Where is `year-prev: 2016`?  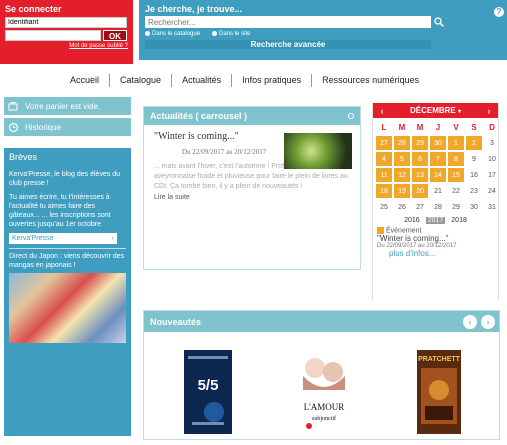
year-prev: 2016 is located at coordinates (412, 220).